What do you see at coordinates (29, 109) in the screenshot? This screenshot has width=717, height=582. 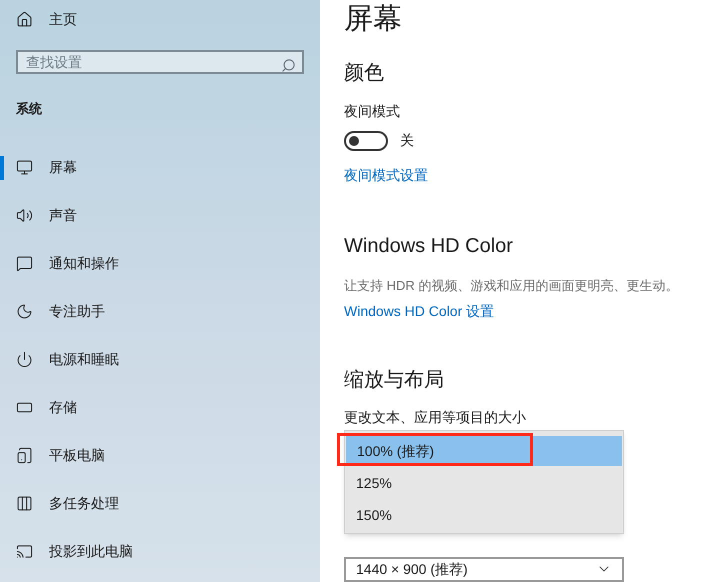 I see `section-title: 系统` at bounding box center [29, 109].